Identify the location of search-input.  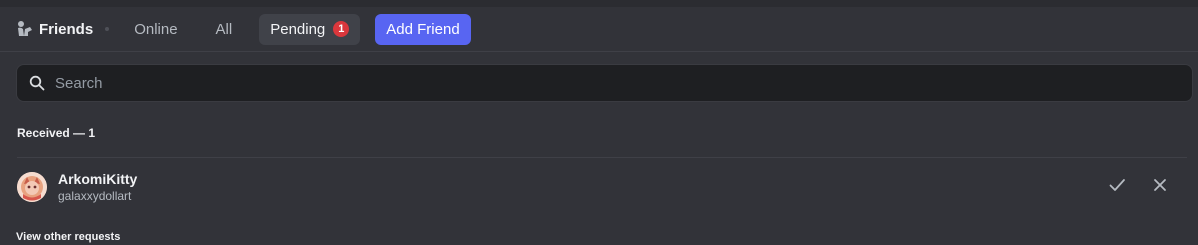
(623, 83).